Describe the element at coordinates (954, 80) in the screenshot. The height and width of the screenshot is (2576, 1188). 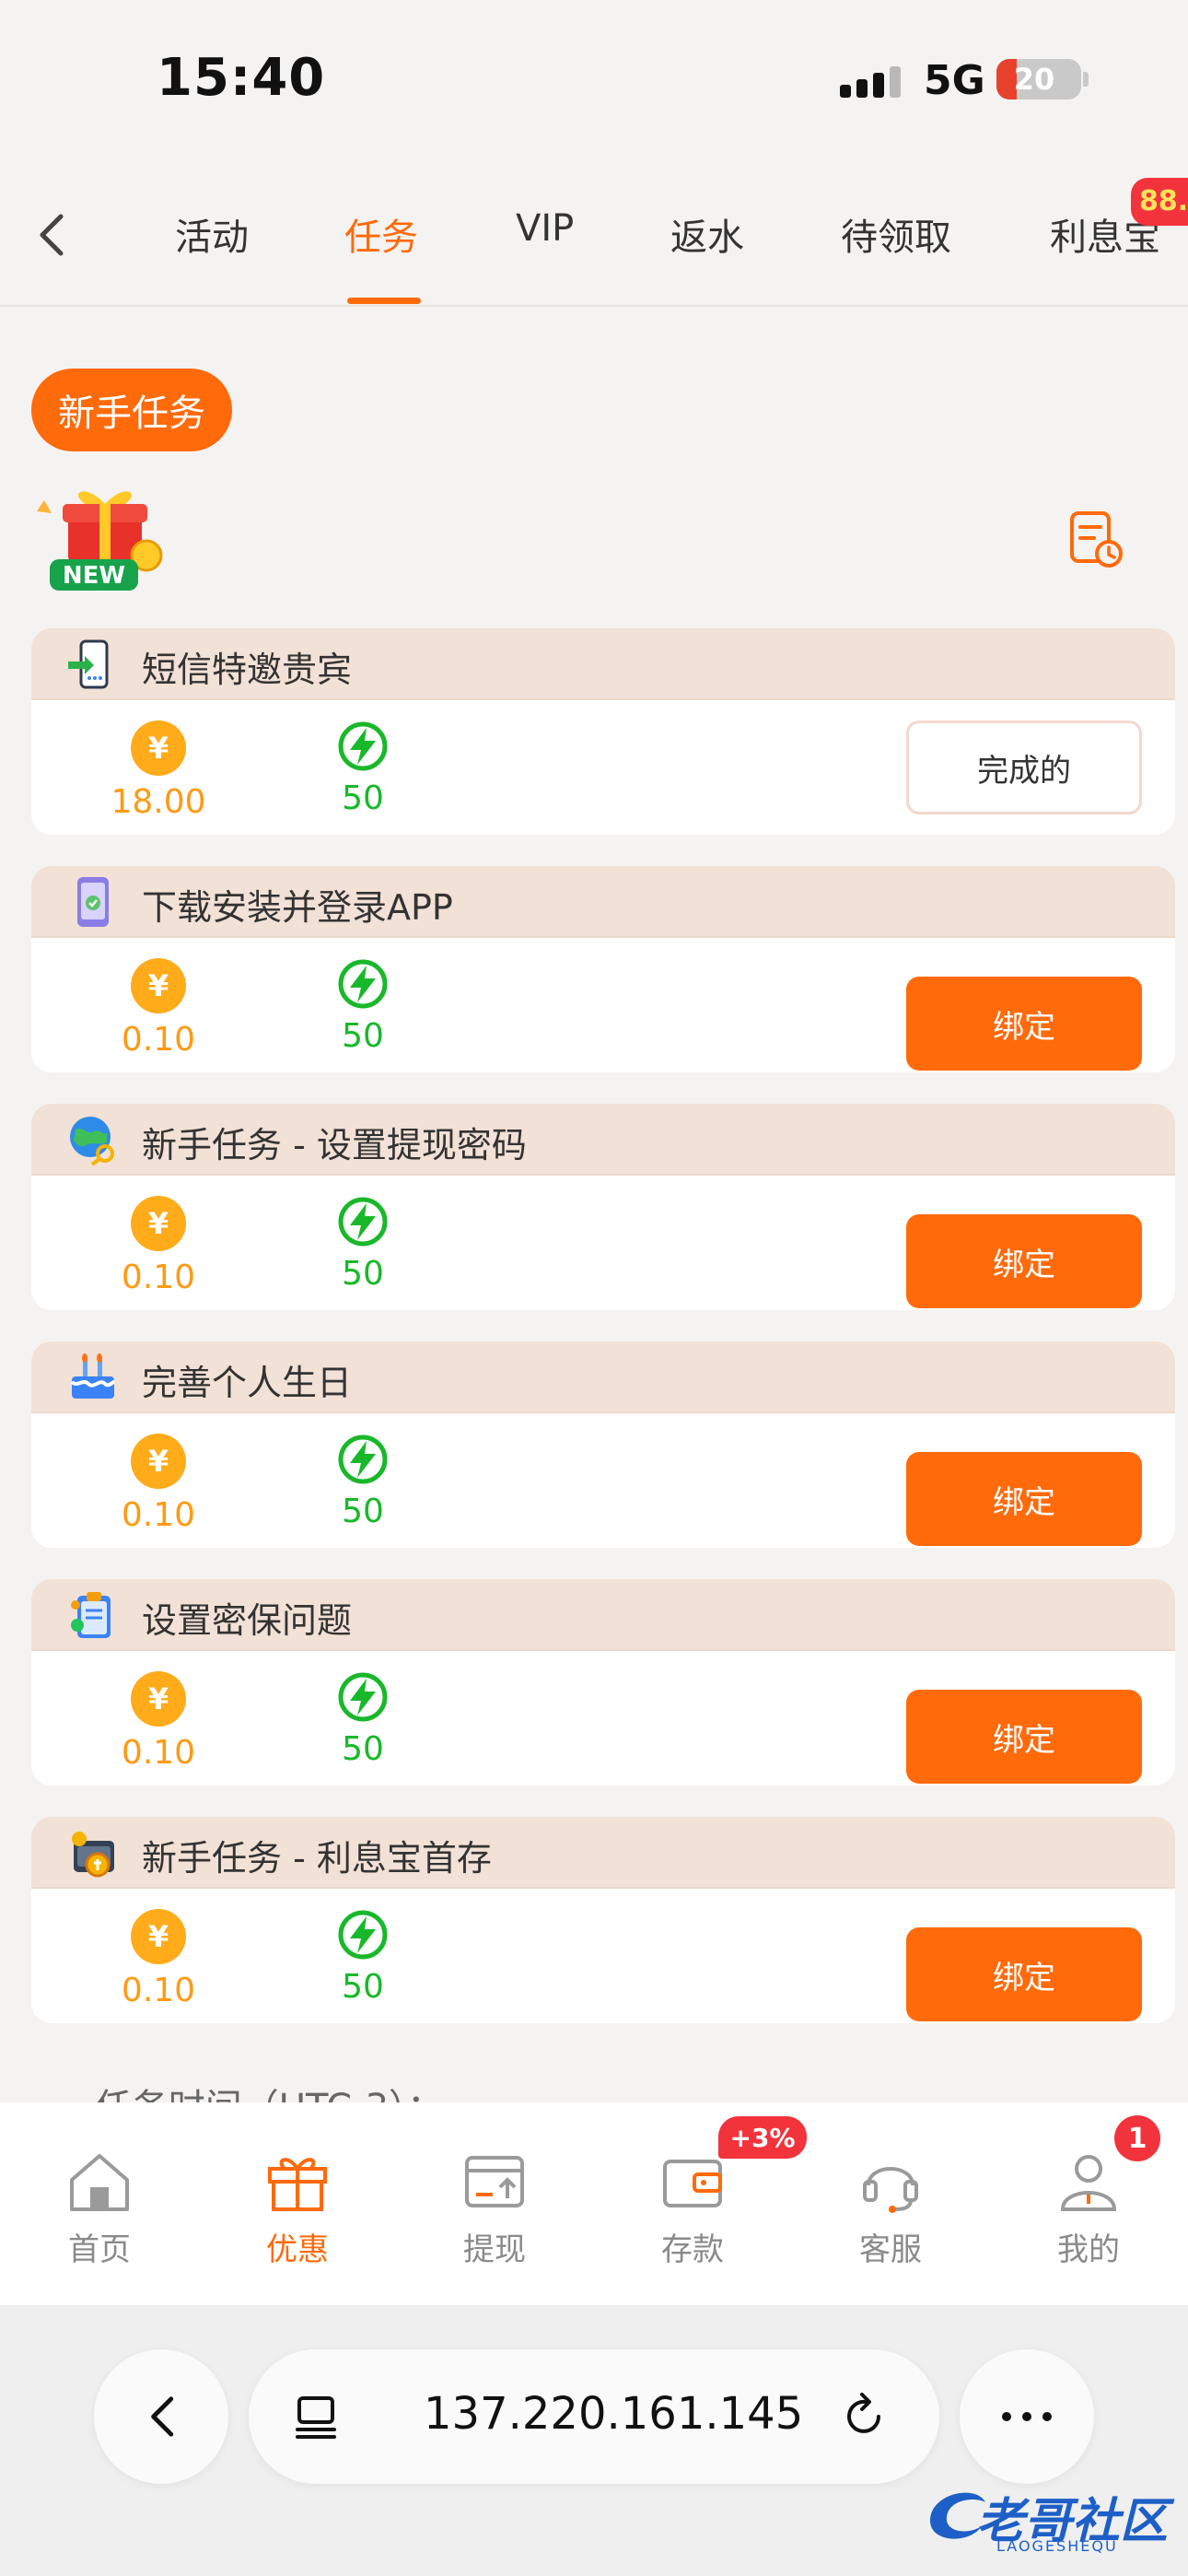
I see `network-type: 5G` at that location.